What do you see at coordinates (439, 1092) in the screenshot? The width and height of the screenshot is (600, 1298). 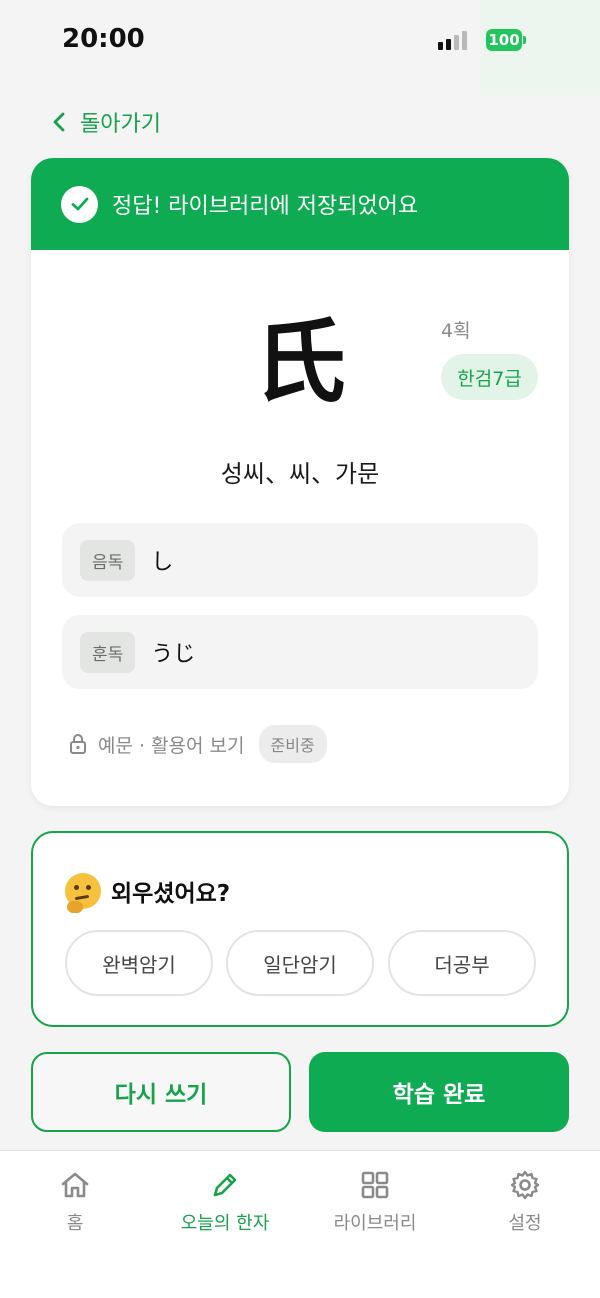 I see `complete-button: 학습 완료` at bounding box center [439, 1092].